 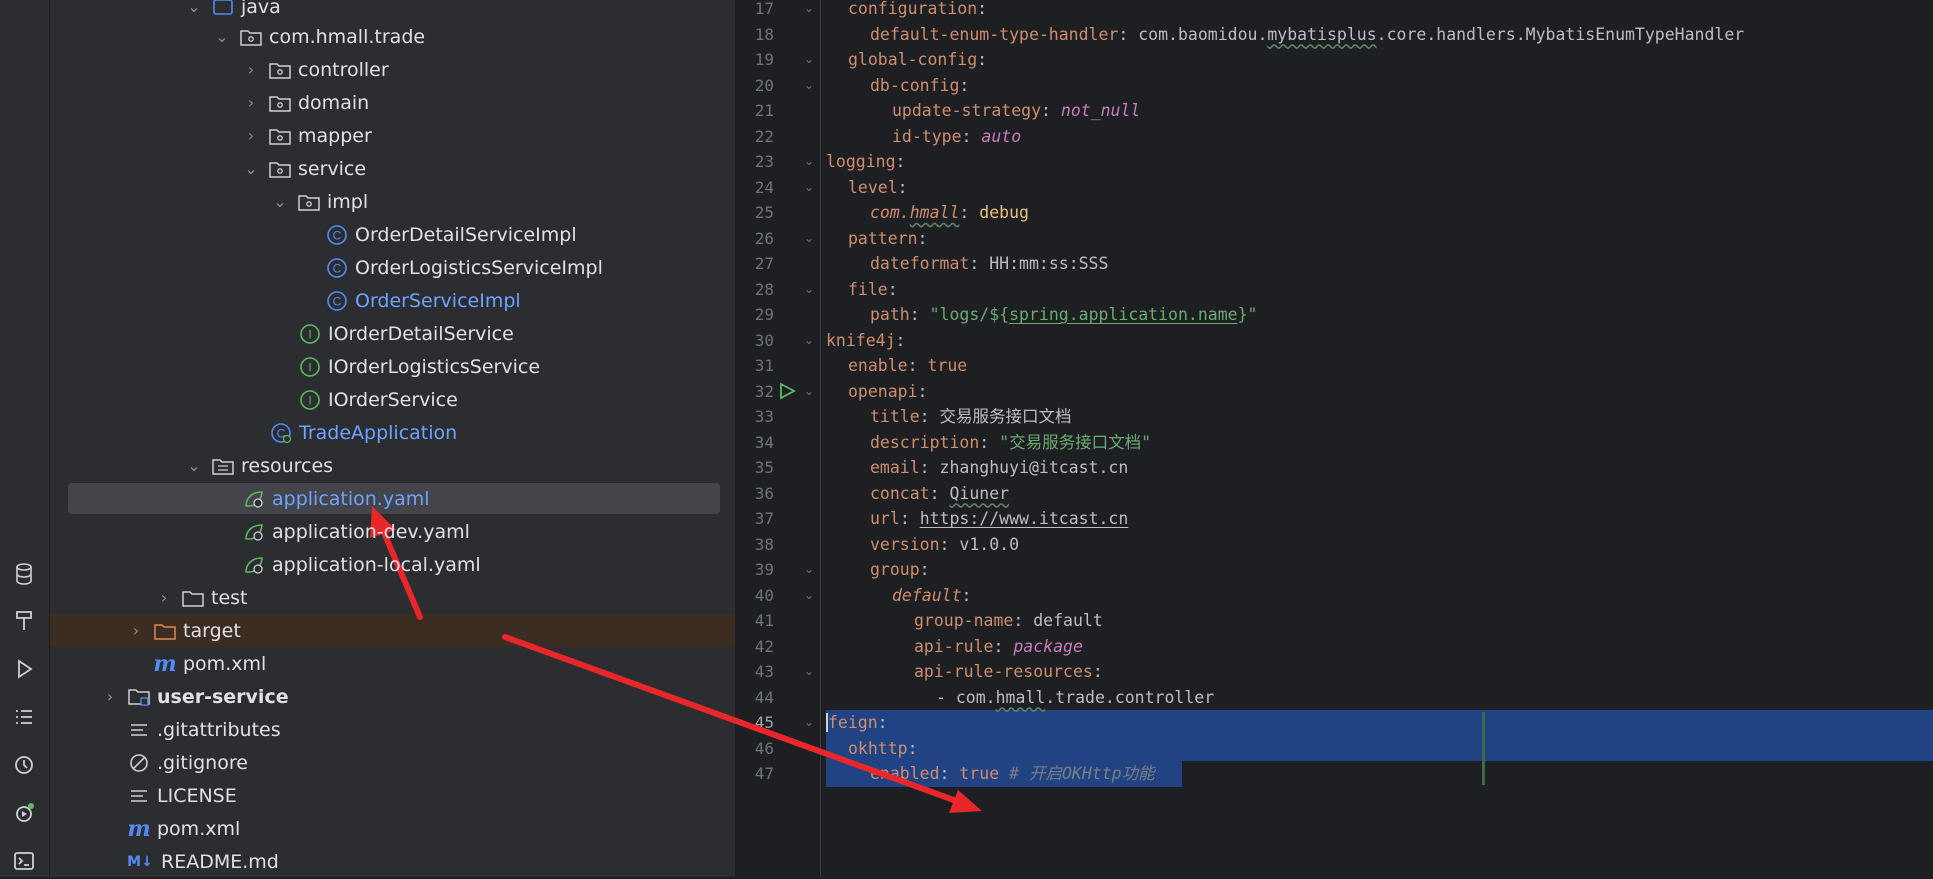 I want to click on code-line: global-config:, so click(x=918, y=59).